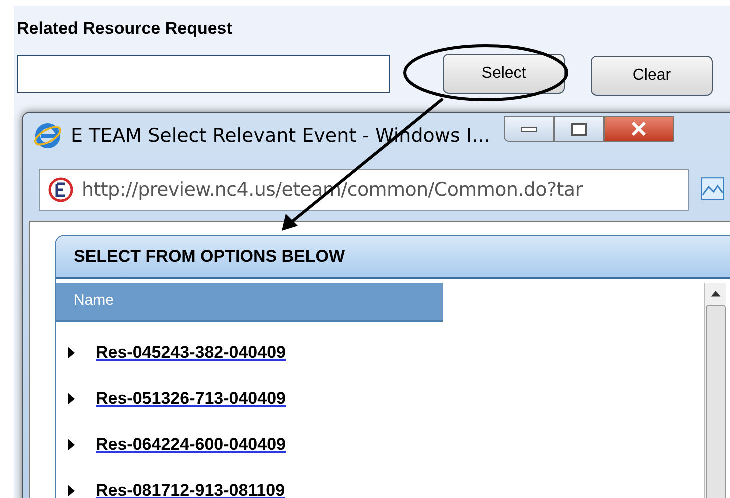 The height and width of the screenshot is (498, 730). Describe the element at coordinates (48, 136) in the screenshot. I see `browser-logo-icon` at that location.